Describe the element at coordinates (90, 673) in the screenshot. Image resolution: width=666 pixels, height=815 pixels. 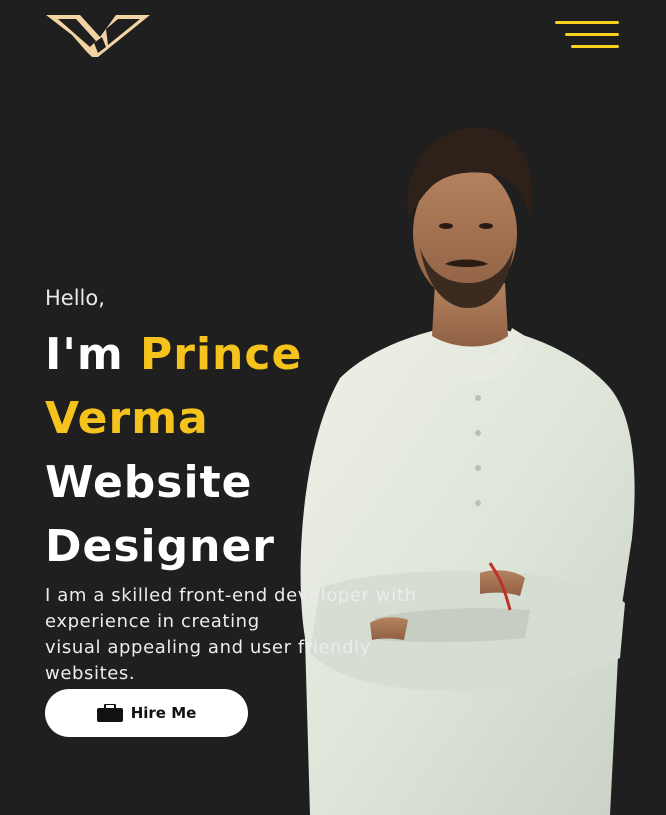
I see `bio-line: websites.` at that location.